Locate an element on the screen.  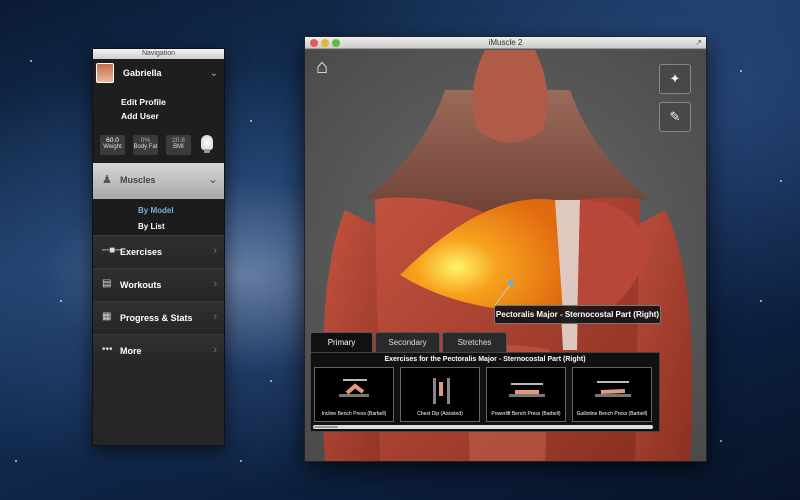
exercise-label: Incline Bench Press (Barbell) is located at coordinates (354, 414).